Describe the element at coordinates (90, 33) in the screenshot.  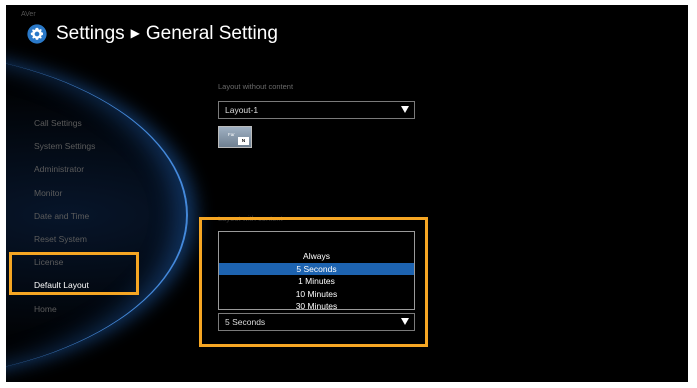
I see `breadcrumb-settings: Settings` at that location.